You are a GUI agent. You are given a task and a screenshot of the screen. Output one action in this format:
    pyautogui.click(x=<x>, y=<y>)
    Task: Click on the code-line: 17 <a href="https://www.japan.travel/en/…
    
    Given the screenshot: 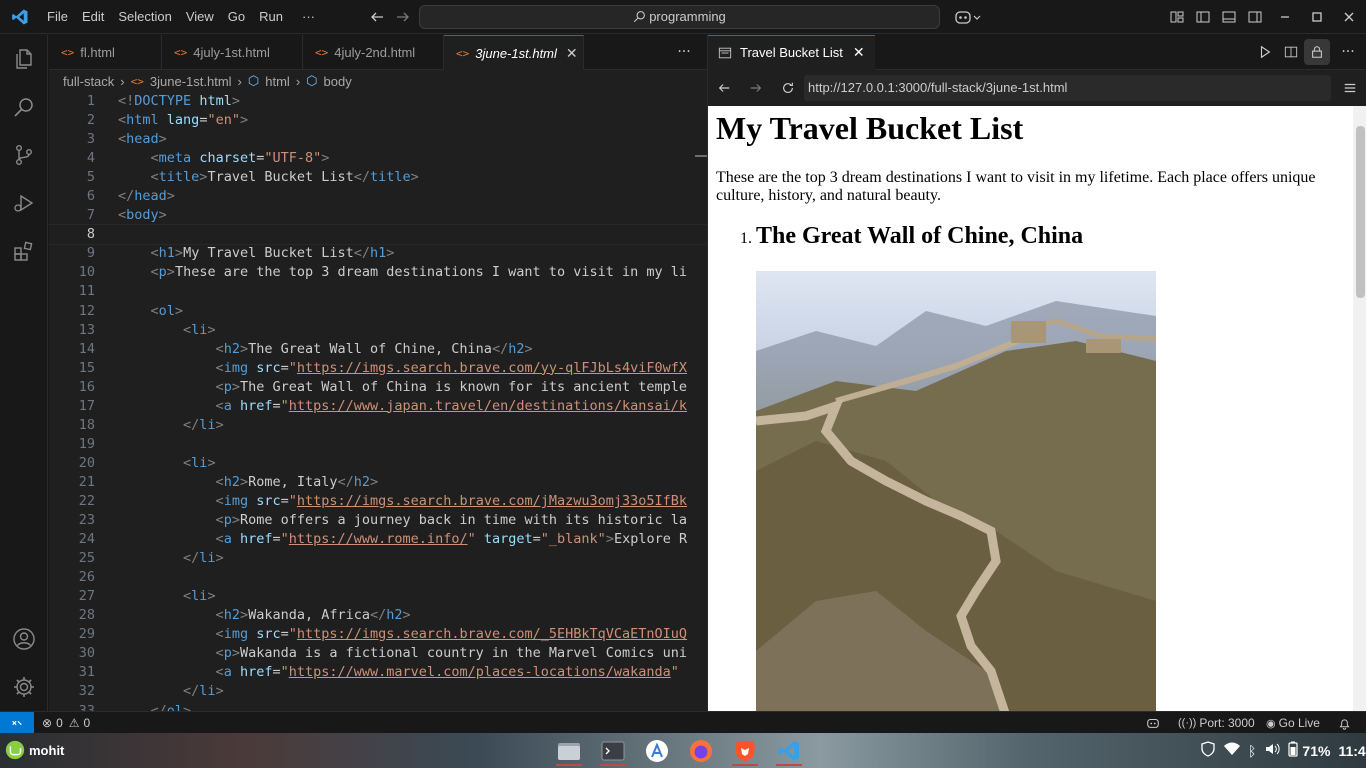 What is the action you would take?
    pyautogui.click(x=378, y=406)
    